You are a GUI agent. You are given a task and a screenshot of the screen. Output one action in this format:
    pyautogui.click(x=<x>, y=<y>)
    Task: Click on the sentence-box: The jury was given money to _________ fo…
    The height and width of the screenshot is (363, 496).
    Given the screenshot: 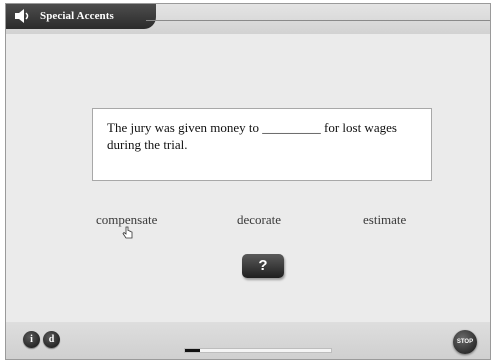 What is the action you would take?
    pyautogui.click(x=262, y=144)
    